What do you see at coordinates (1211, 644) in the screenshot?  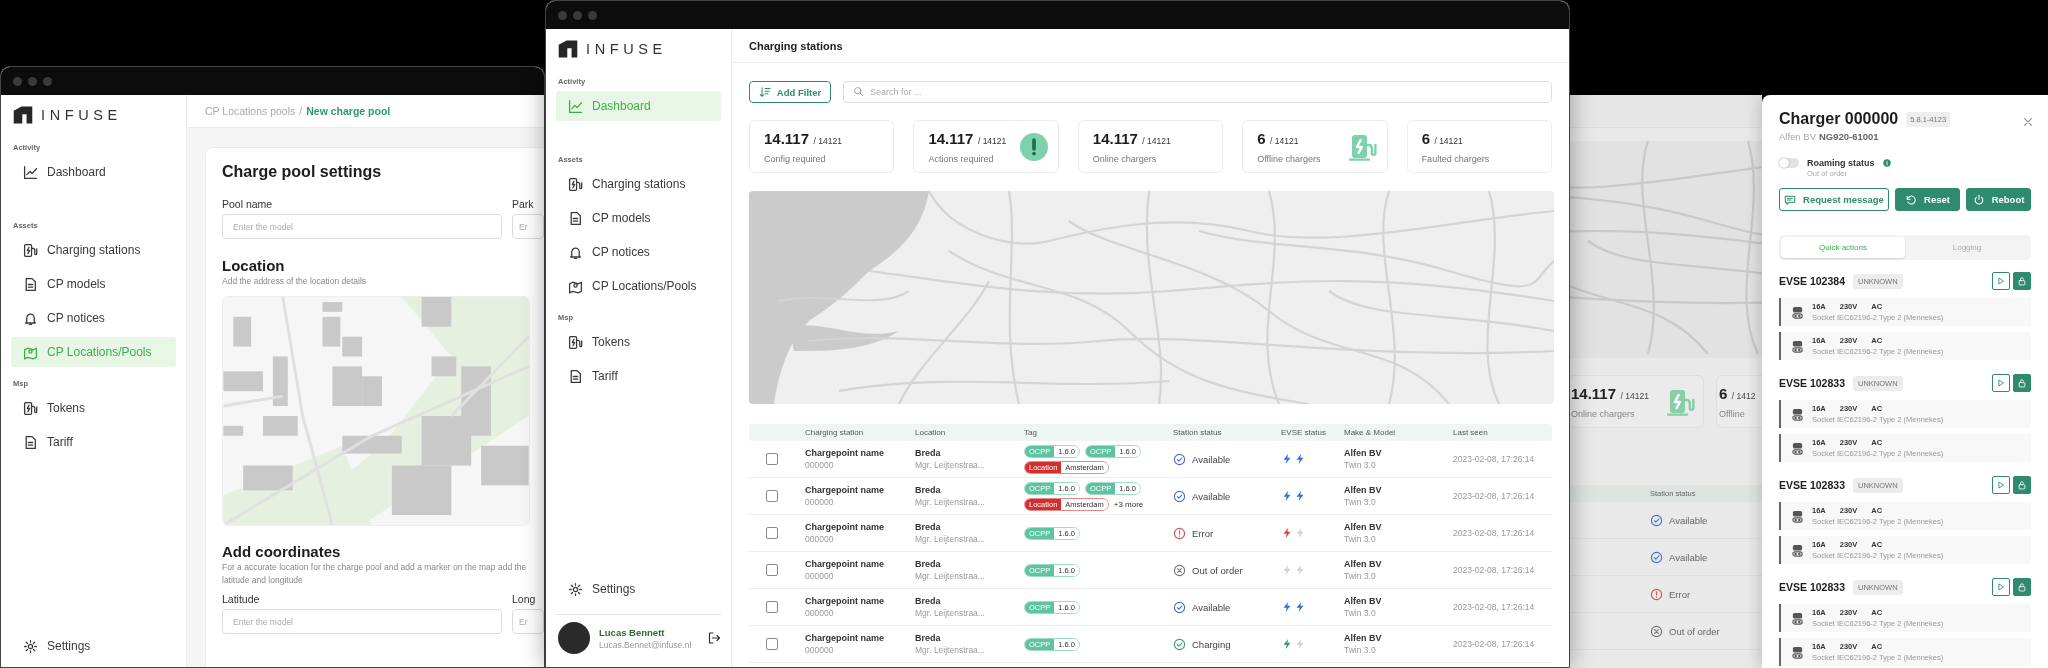 I see `station-status: Charging` at bounding box center [1211, 644].